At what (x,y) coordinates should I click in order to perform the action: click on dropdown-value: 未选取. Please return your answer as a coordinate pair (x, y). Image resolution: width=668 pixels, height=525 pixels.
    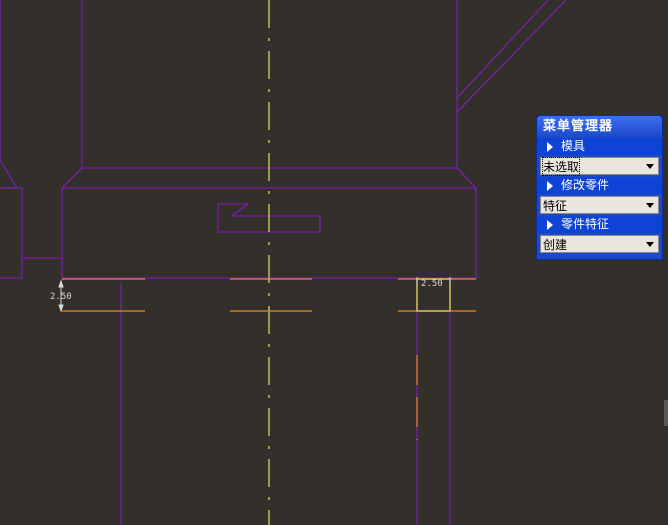
    Looking at the image, I should click on (561, 166).